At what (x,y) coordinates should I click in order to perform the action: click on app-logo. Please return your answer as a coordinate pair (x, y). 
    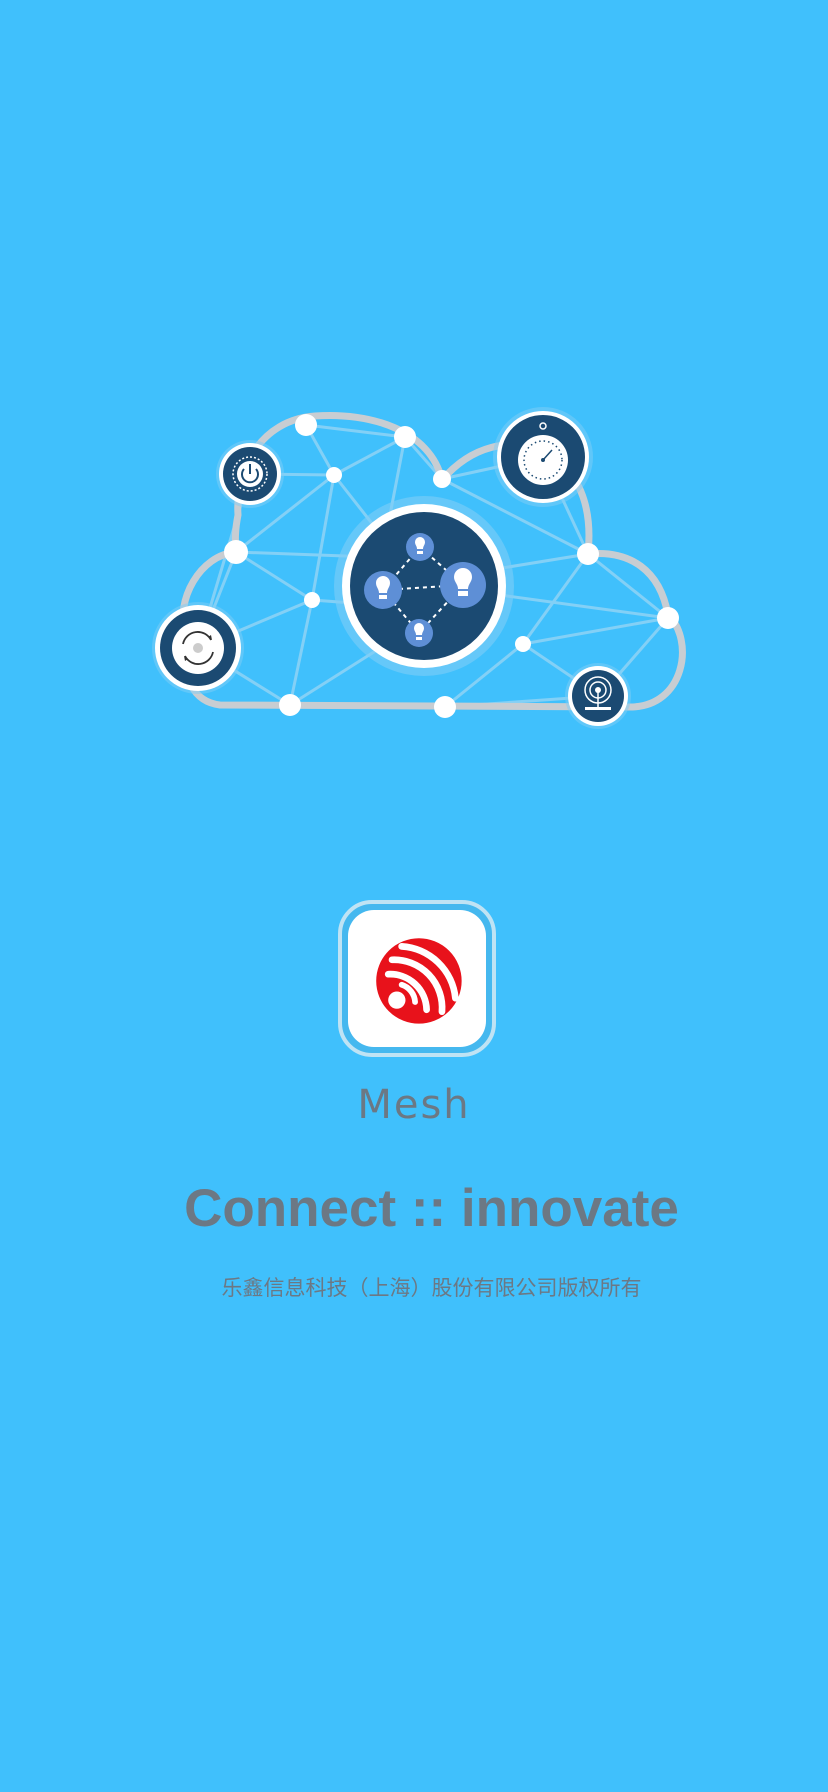
    Looking at the image, I should click on (417, 978).